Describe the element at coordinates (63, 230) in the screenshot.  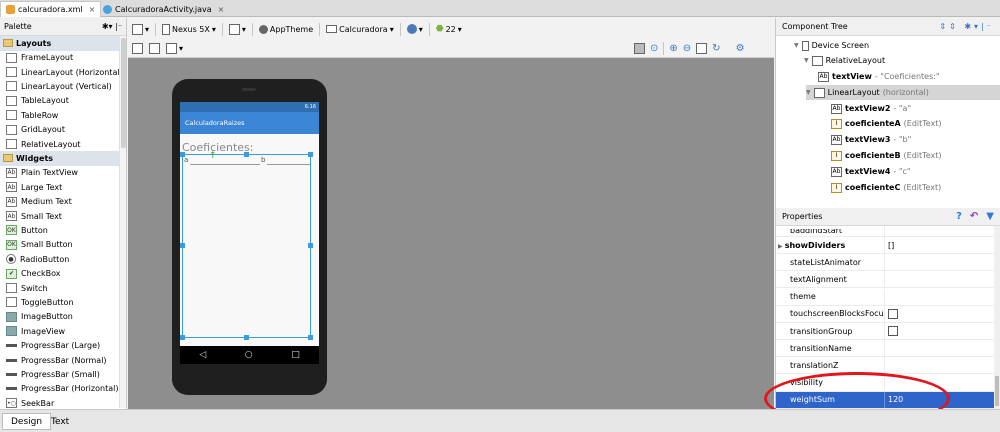
I see `palette-item: OK Button` at that location.